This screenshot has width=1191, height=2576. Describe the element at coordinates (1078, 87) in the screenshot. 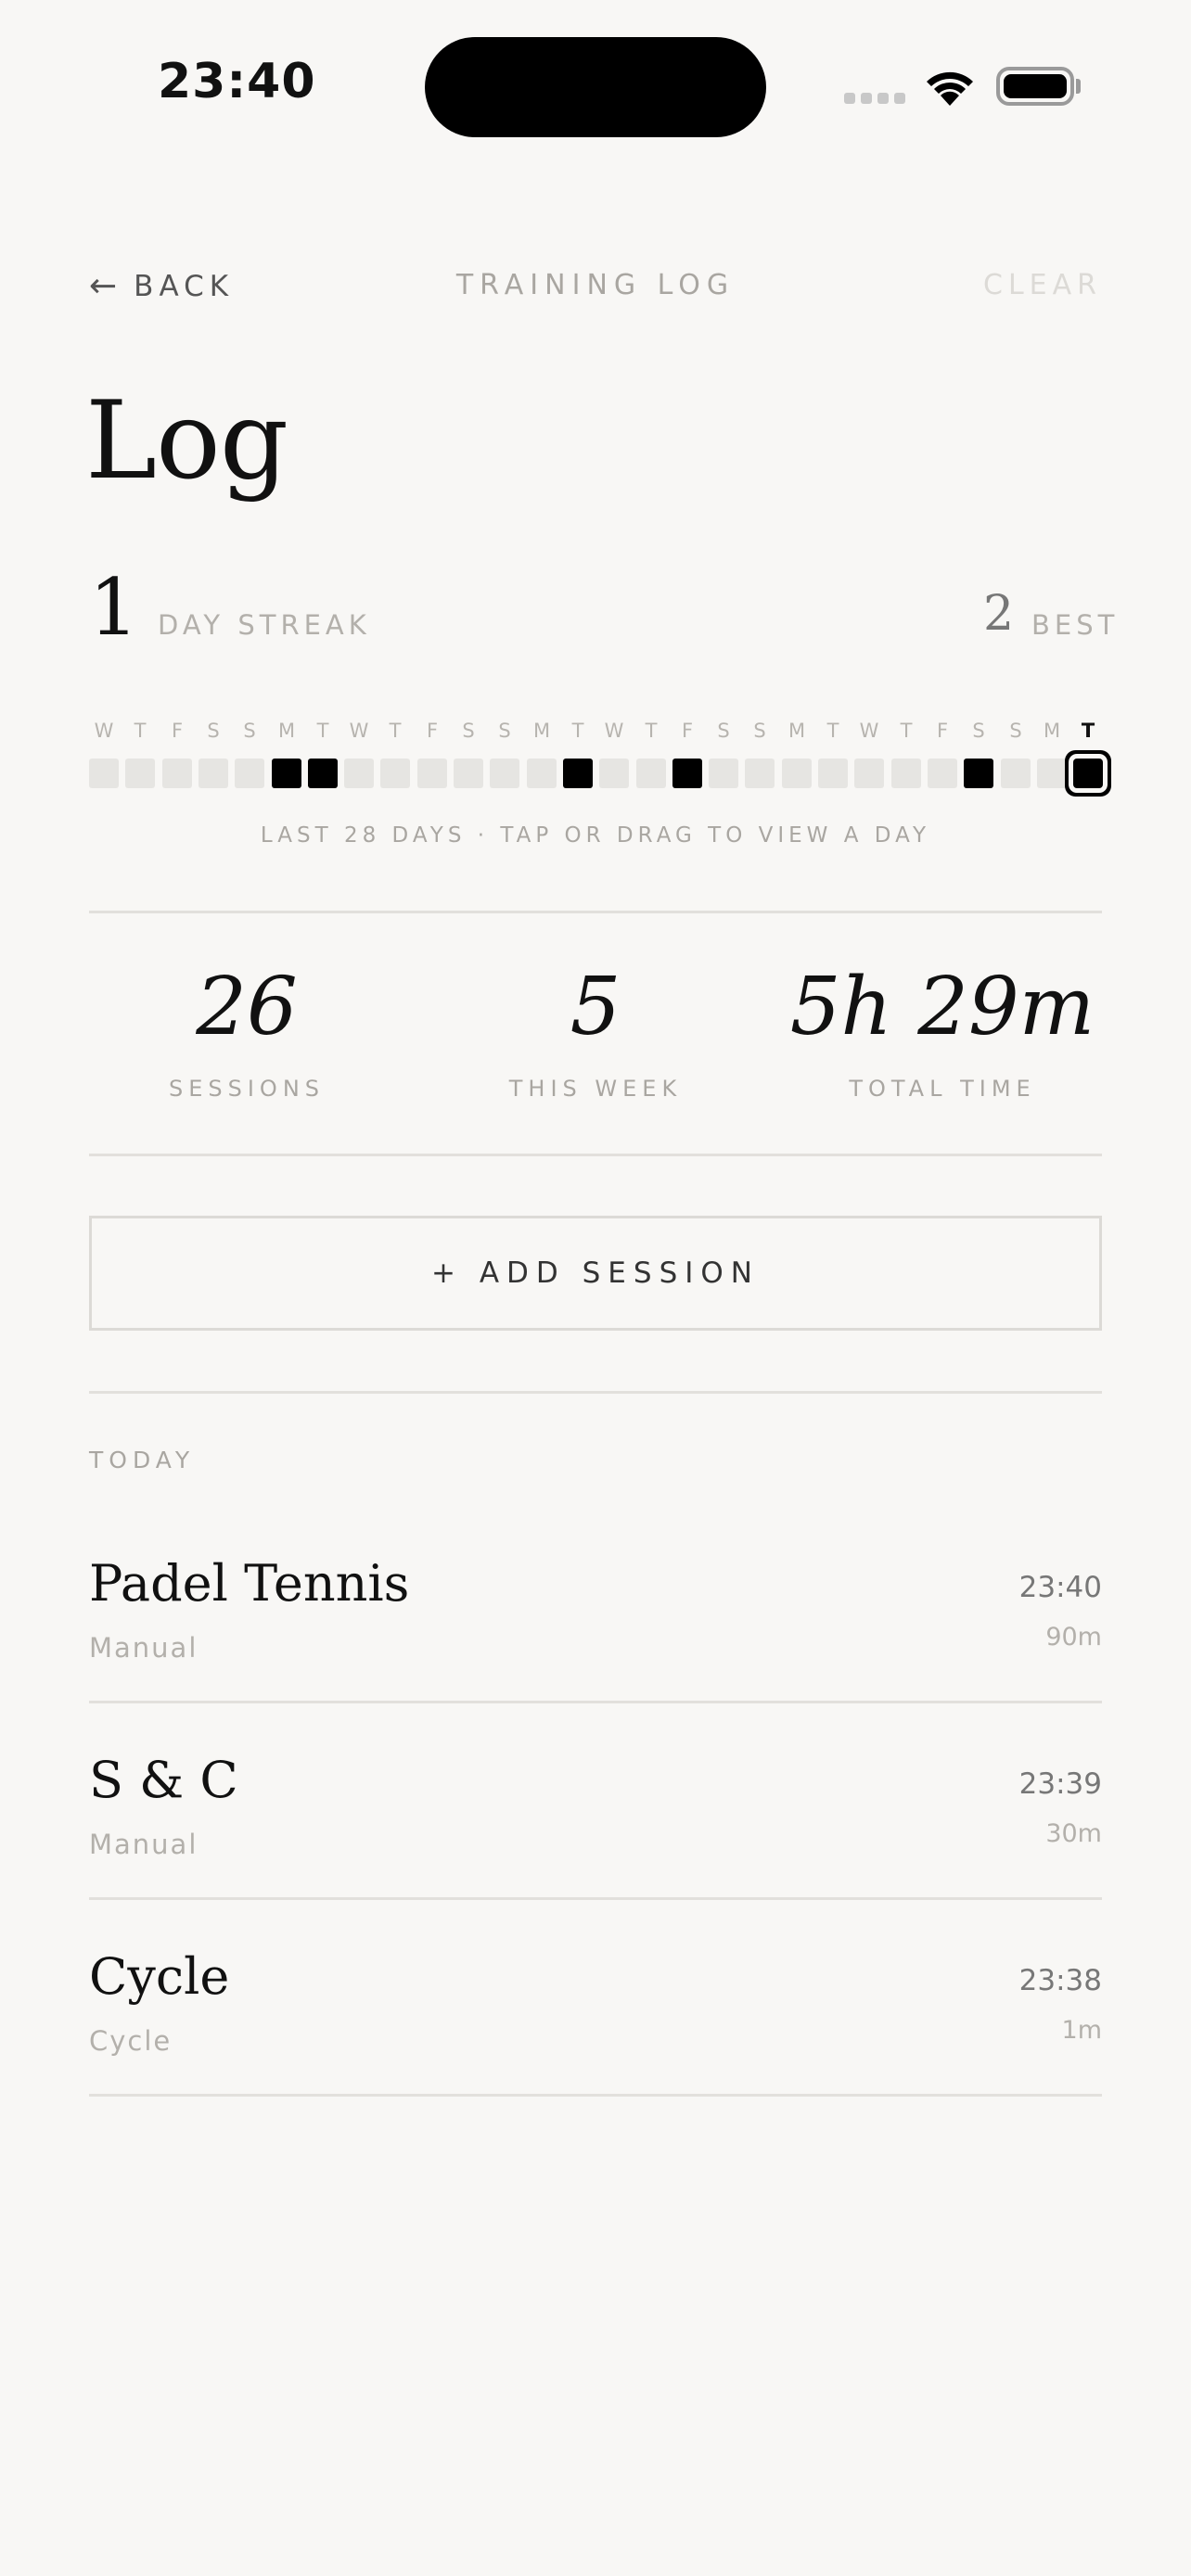

I see `battery-cap` at that location.